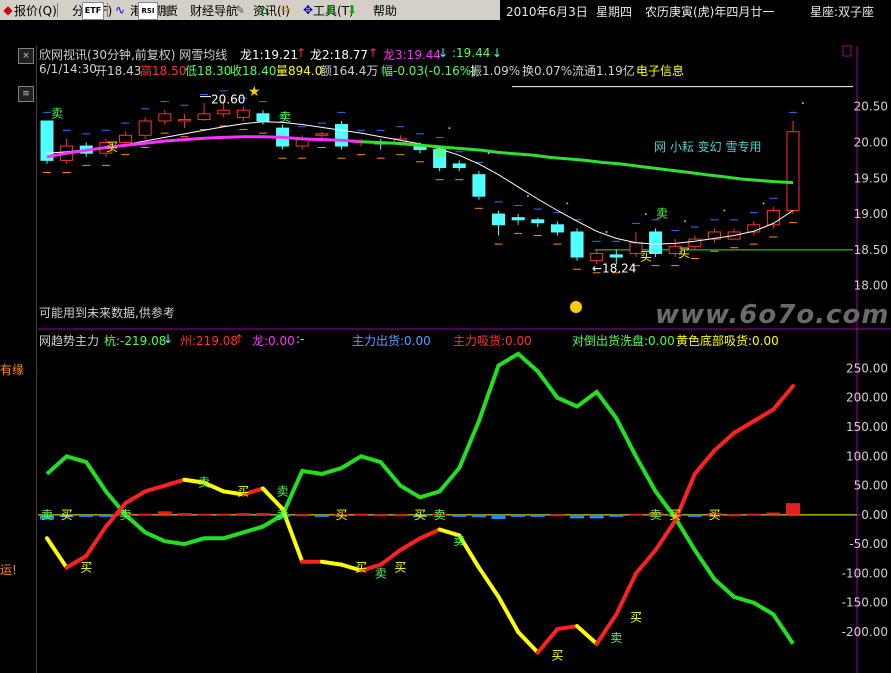 The width and height of the screenshot is (891, 673). What do you see at coordinates (874, 515) in the screenshot?
I see `indicator-tick-label: 0.00` at bounding box center [874, 515].